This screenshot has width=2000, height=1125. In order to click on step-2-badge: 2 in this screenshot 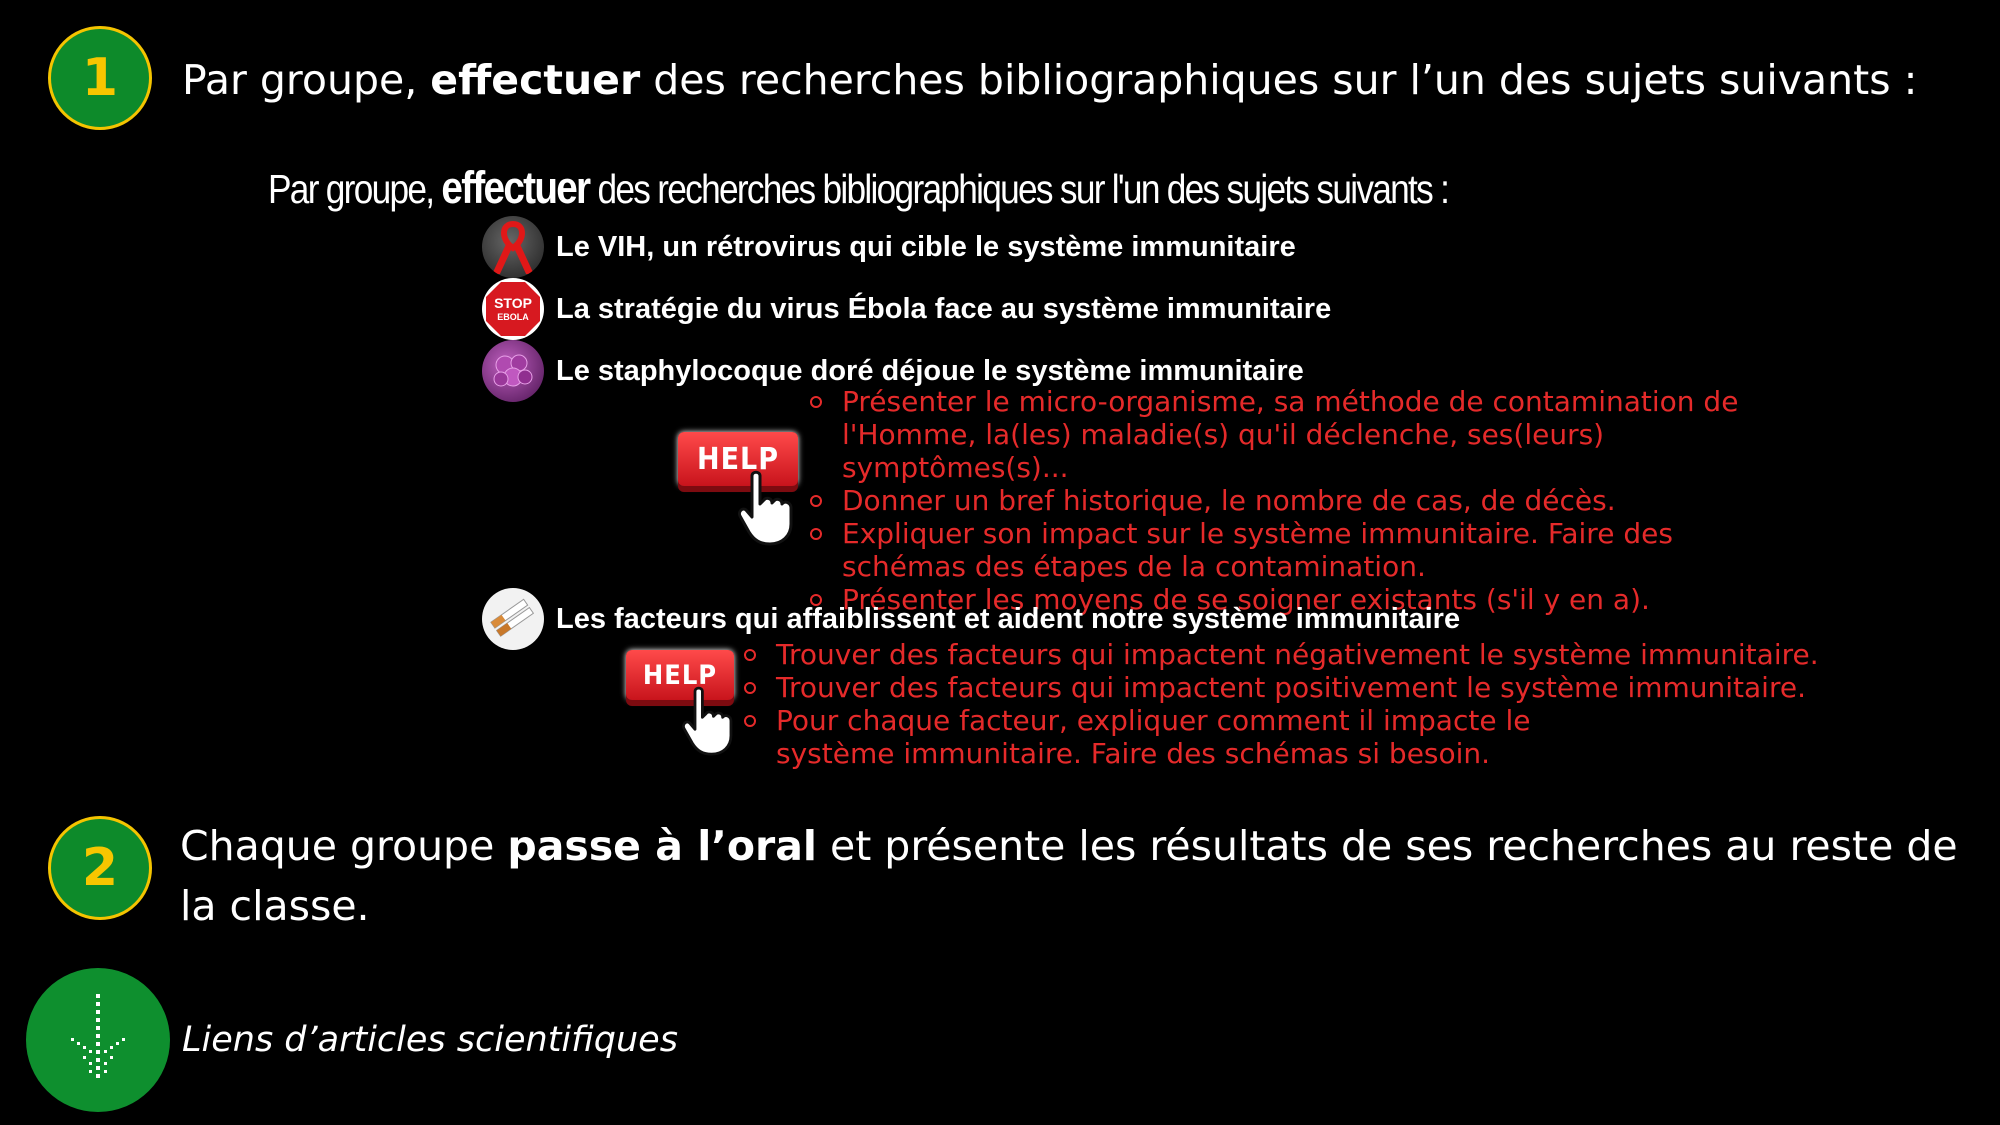, I will do `click(100, 868)`.